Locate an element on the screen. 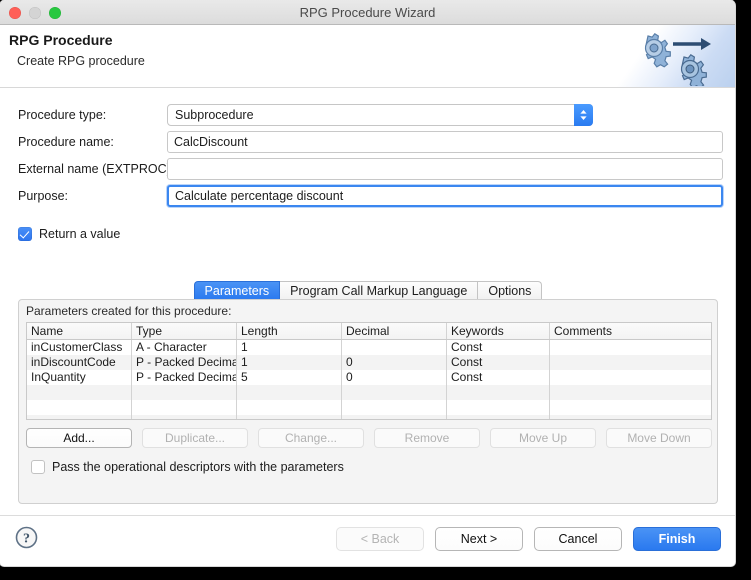  table-row: inCustomerClass A - Character 1 Const is located at coordinates (369, 347).